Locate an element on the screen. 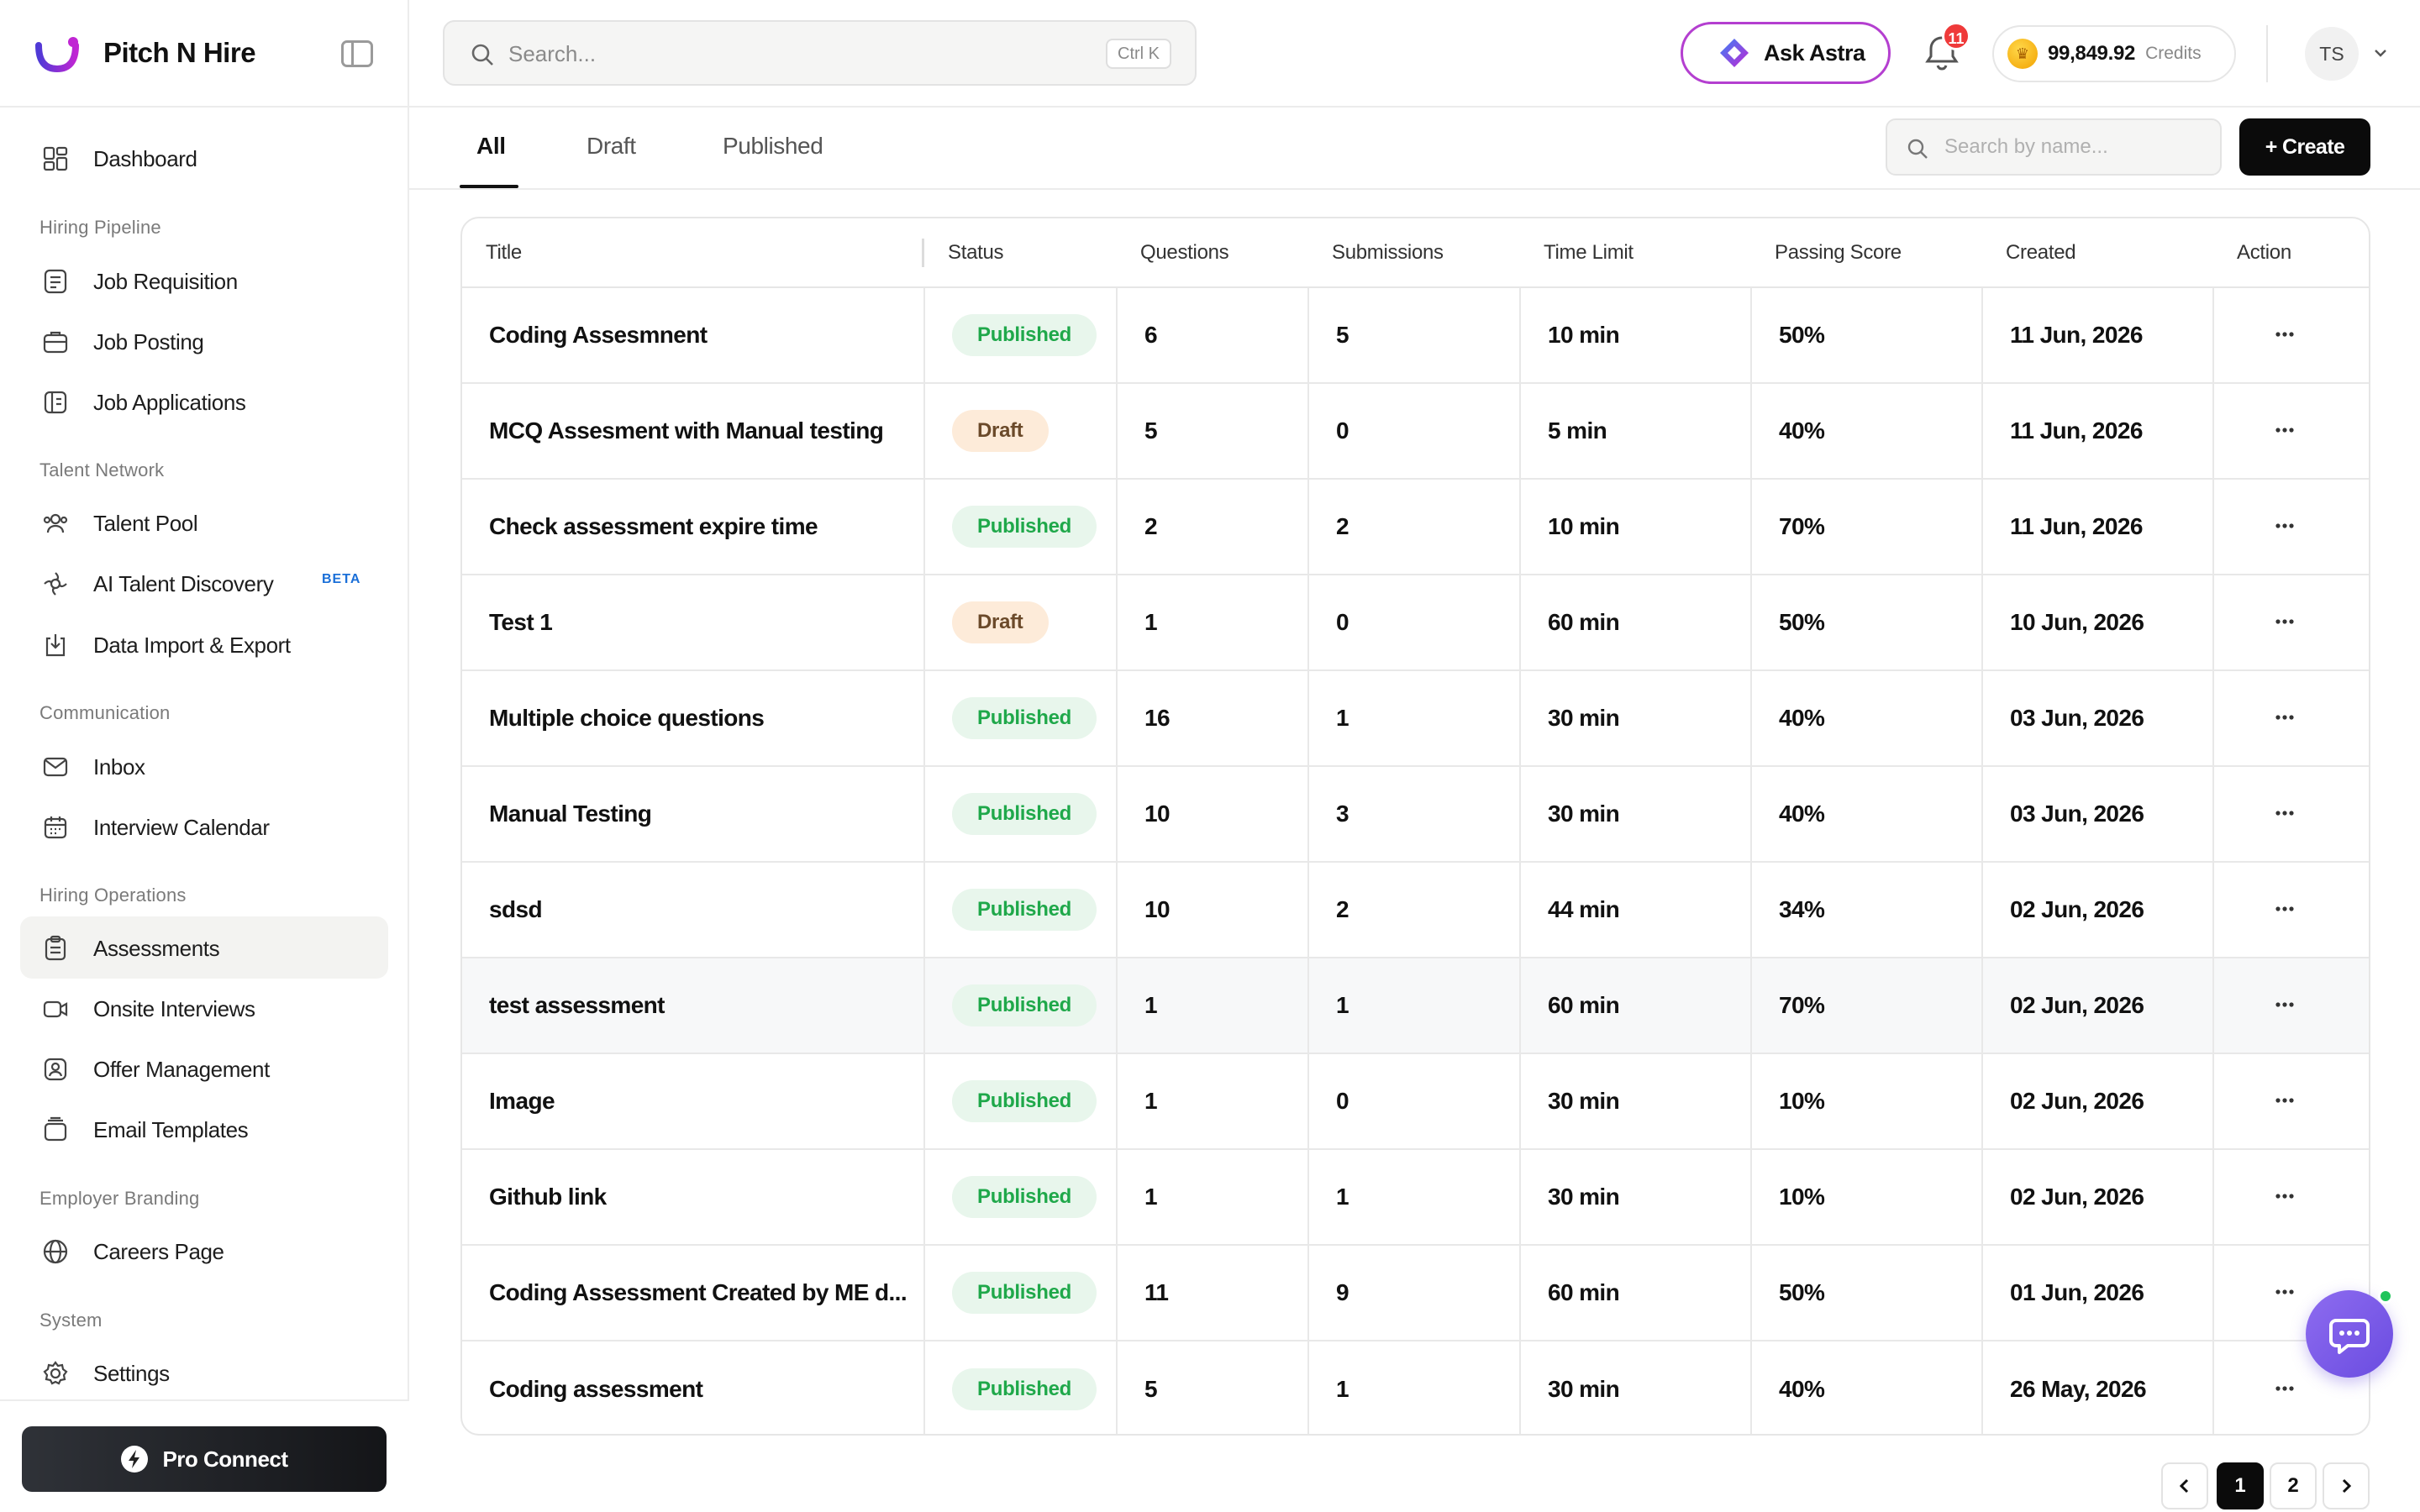  credits-pill: ♛ 99,849.92 Credits is located at coordinates (2114, 53).